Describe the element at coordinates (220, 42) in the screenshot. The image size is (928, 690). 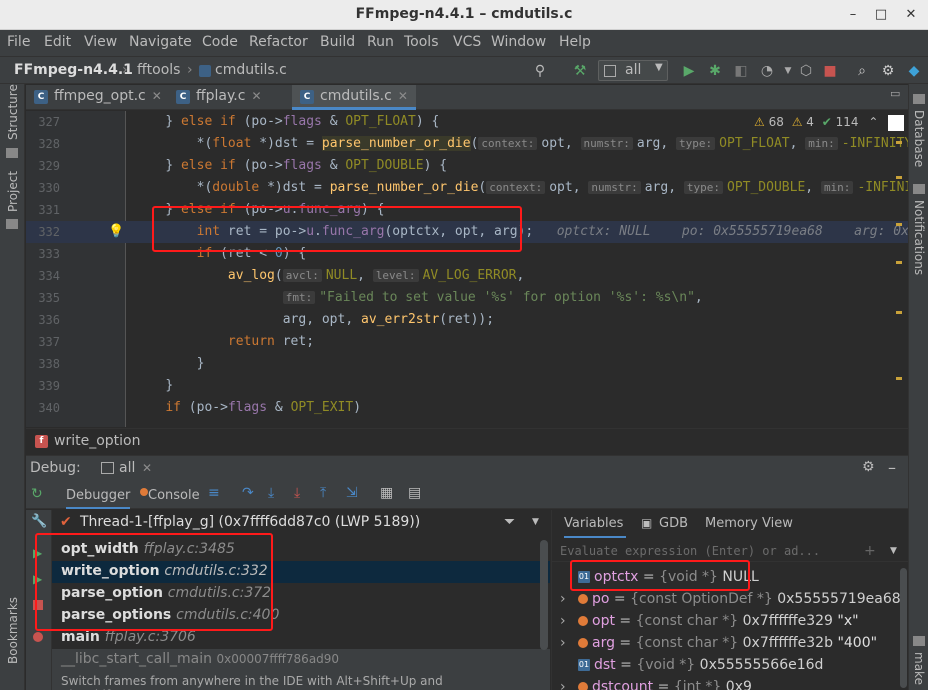
I see `menu-code: Code` at that location.